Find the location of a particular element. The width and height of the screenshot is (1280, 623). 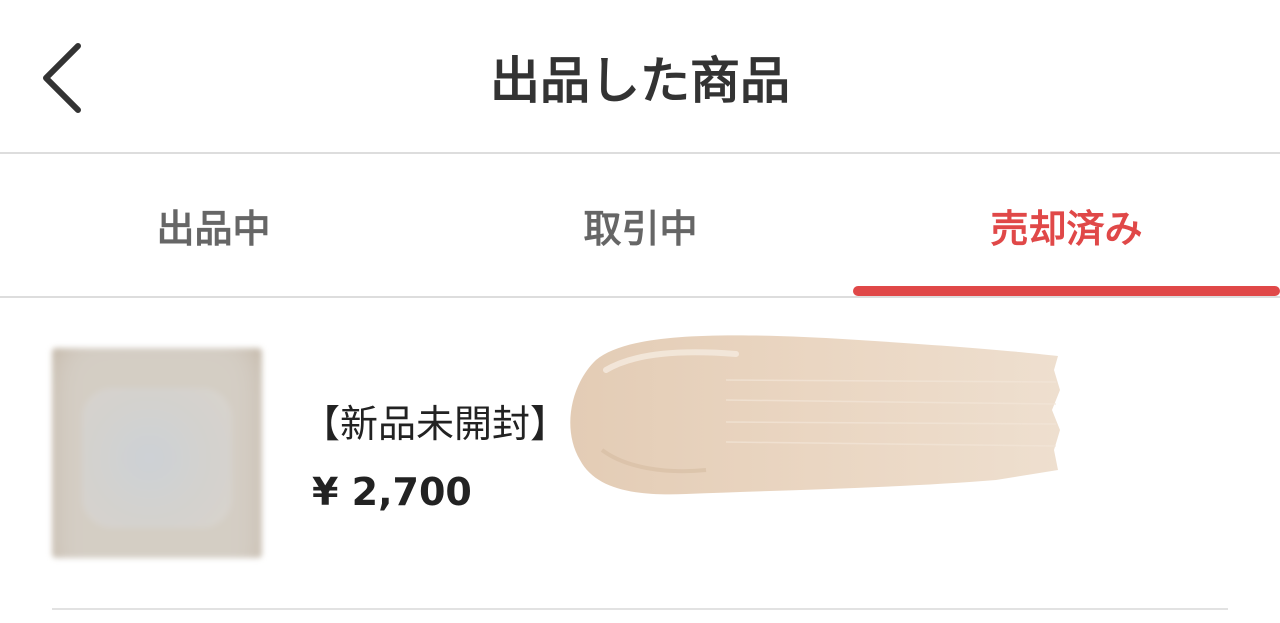

redaction-smear is located at coordinates (815, 415).